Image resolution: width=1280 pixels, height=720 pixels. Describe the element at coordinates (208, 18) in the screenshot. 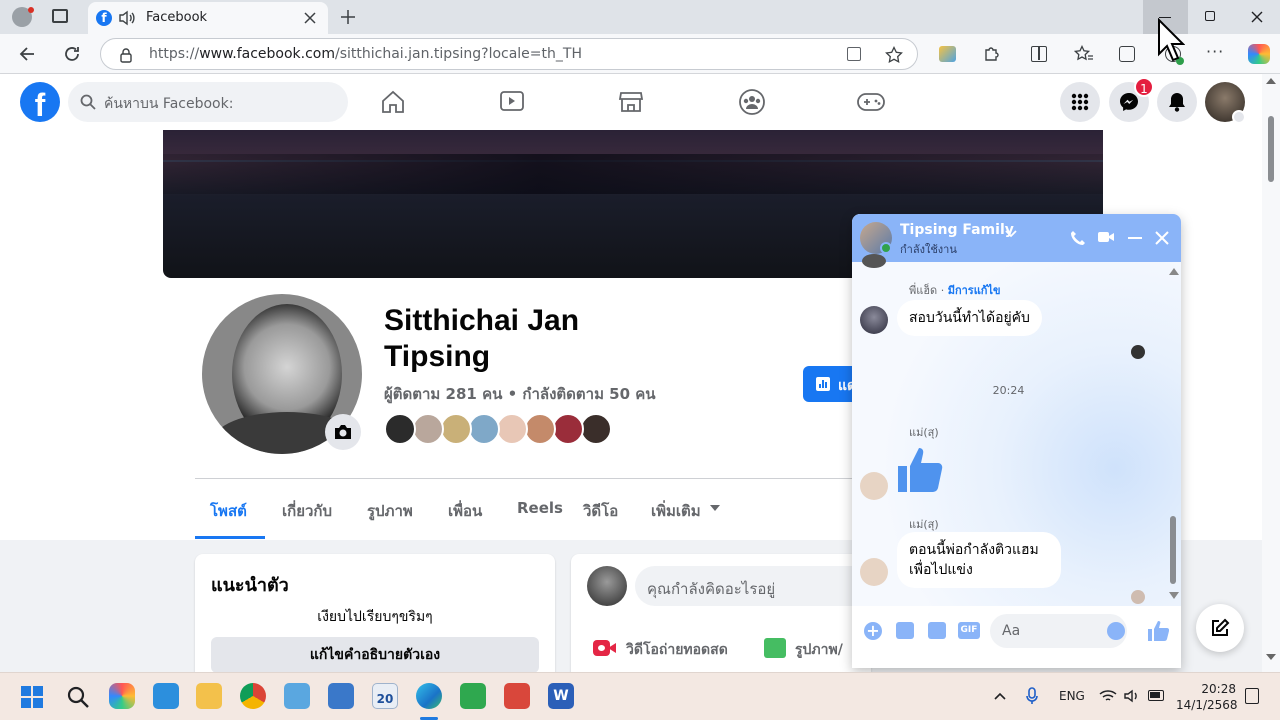

I see `tab-facebook: f Facebook` at that location.